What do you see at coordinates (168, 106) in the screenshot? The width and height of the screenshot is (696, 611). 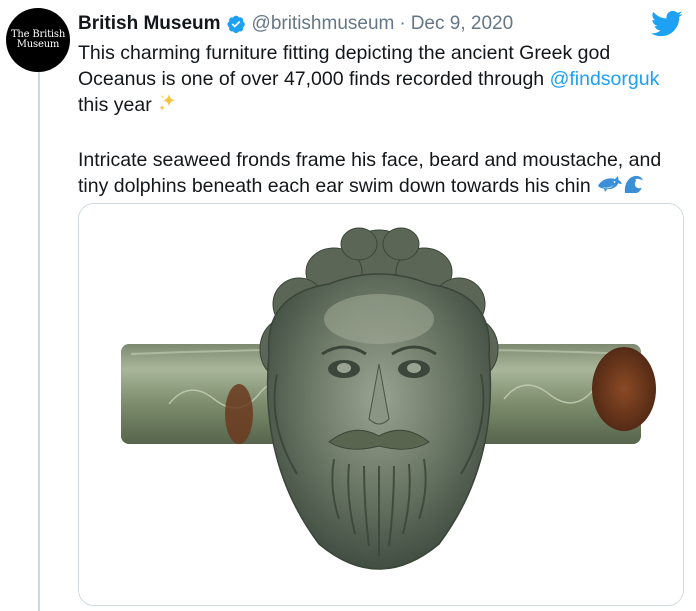 I see `sparkles-icon` at bounding box center [168, 106].